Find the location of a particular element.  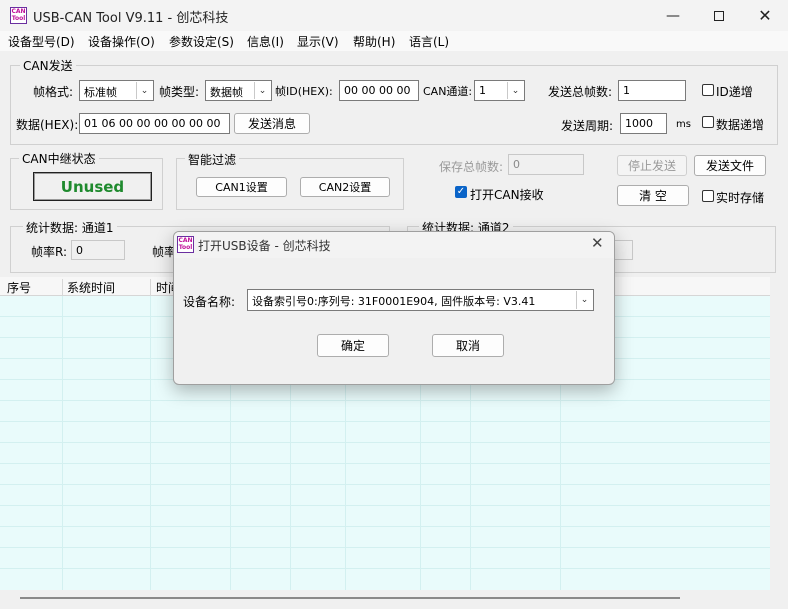

vertical-scrollbar is located at coordinates (779, 433).